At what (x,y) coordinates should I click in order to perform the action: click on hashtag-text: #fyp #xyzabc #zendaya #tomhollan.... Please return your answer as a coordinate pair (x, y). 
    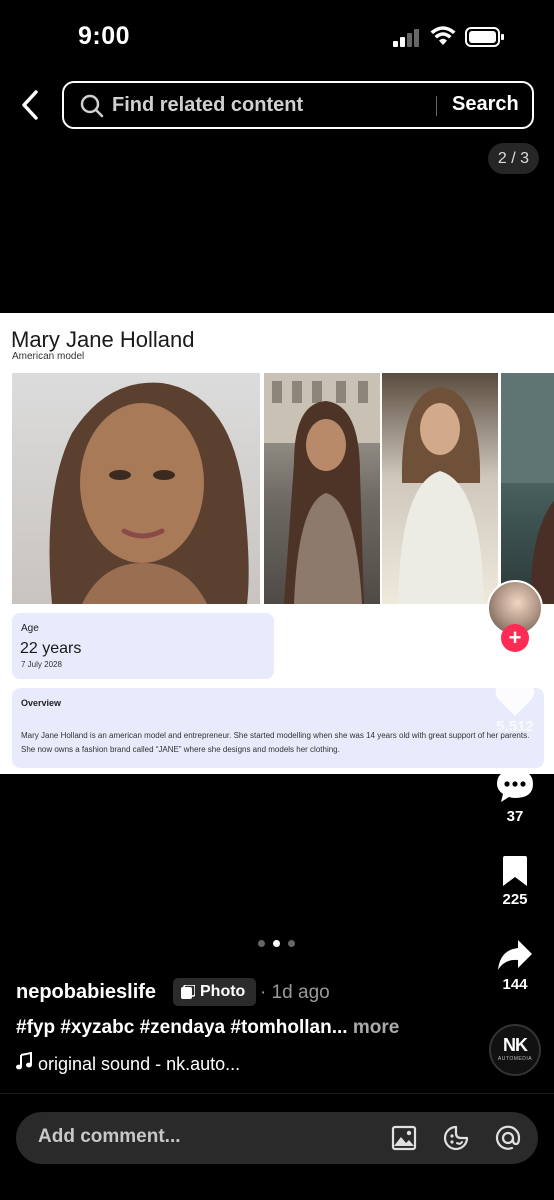
    Looking at the image, I should click on (182, 1027).